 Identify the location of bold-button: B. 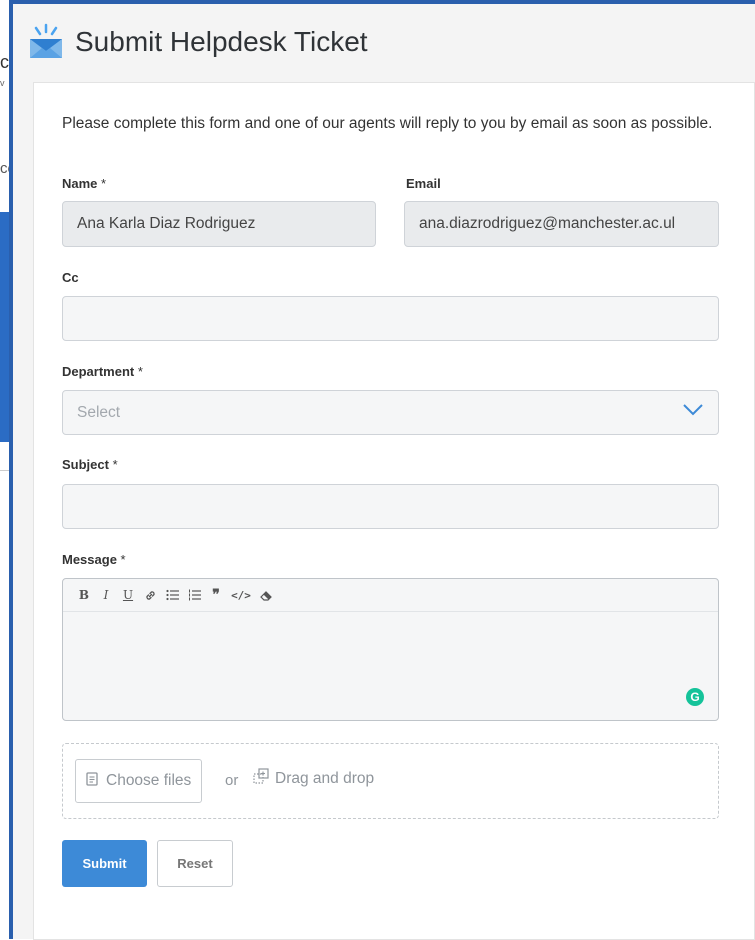
(84, 595).